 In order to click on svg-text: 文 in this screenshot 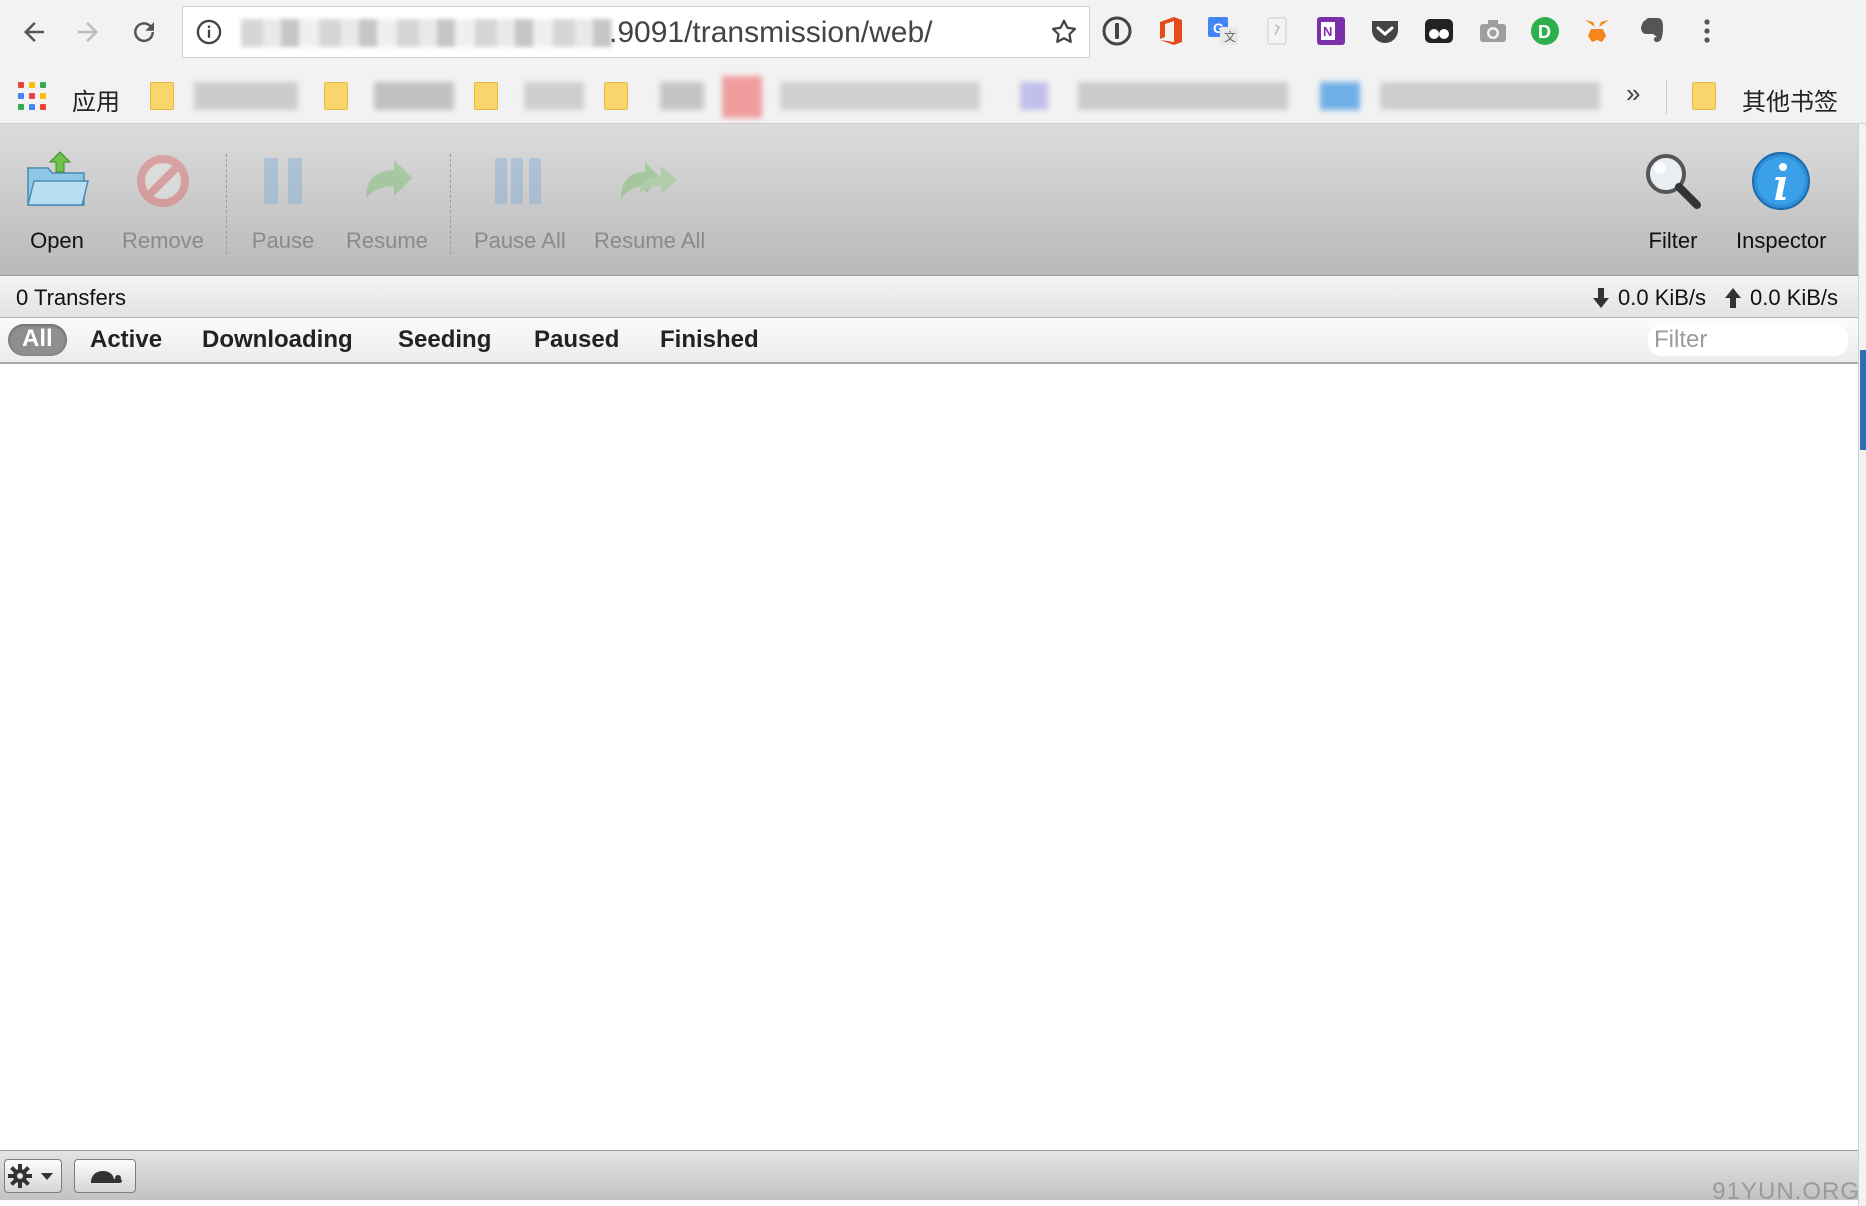, I will do `click(1230, 36)`.